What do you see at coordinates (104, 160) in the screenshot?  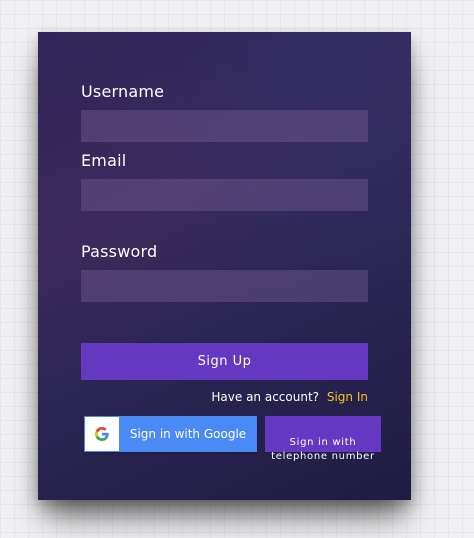 I see `email-label: Email` at bounding box center [104, 160].